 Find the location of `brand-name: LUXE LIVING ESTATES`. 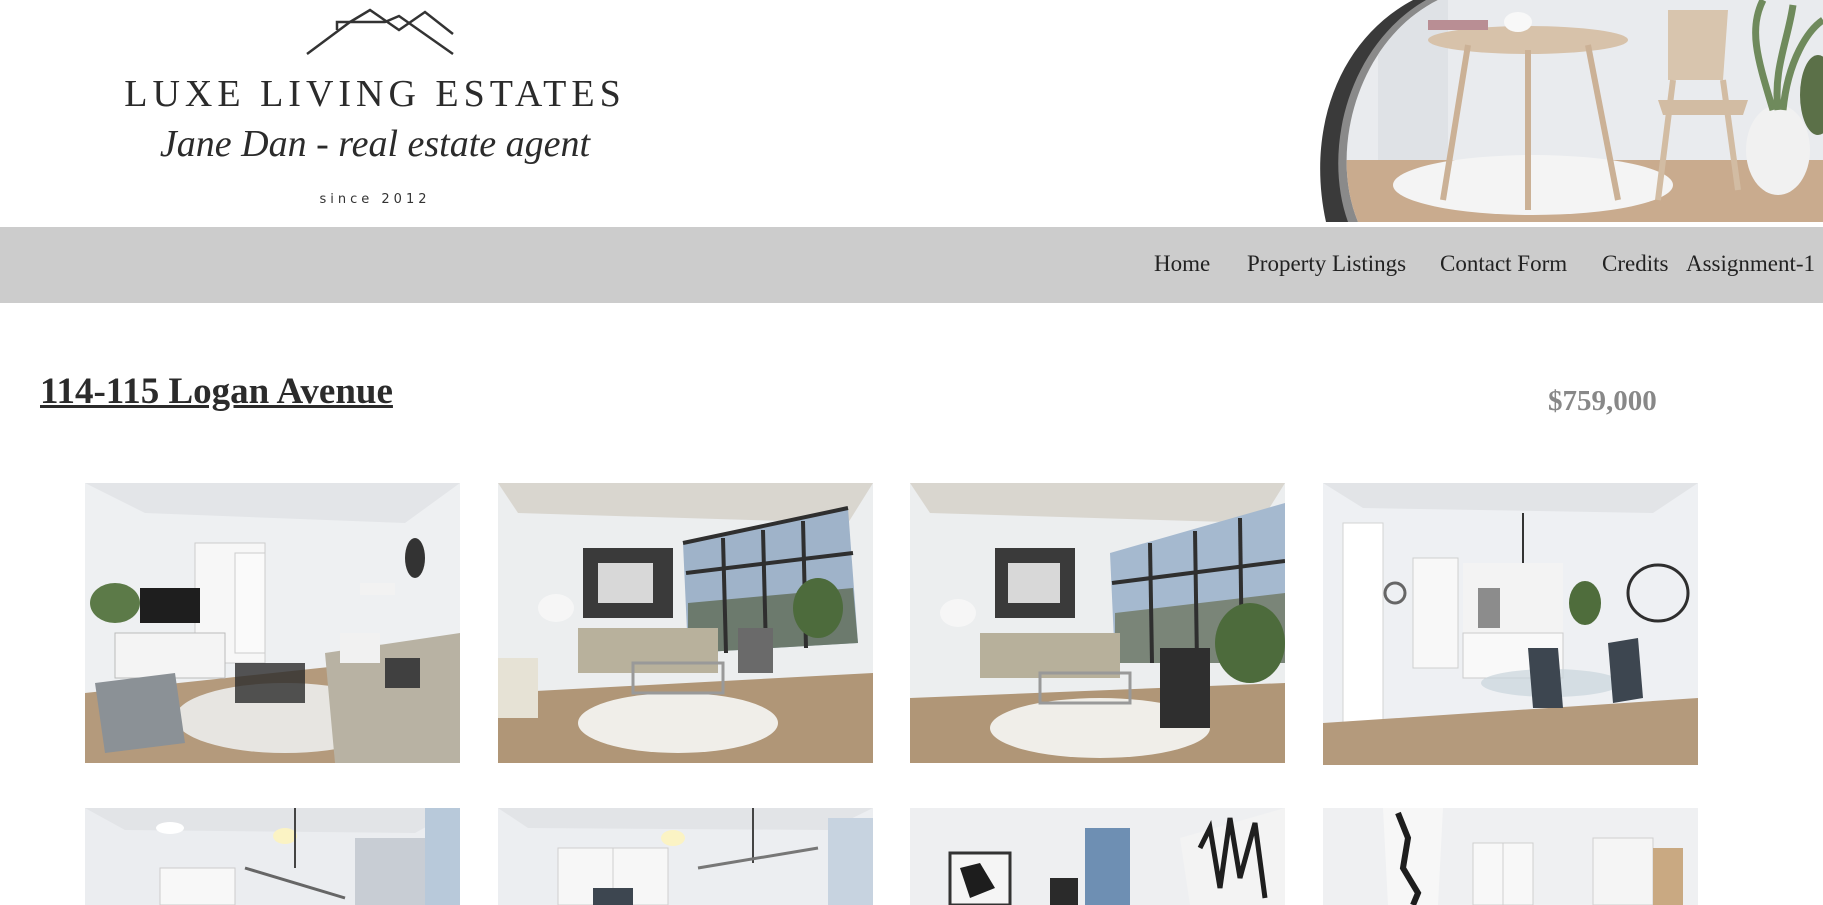

brand-name: LUXE LIVING ESTATES is located at coordinates (375, 94).